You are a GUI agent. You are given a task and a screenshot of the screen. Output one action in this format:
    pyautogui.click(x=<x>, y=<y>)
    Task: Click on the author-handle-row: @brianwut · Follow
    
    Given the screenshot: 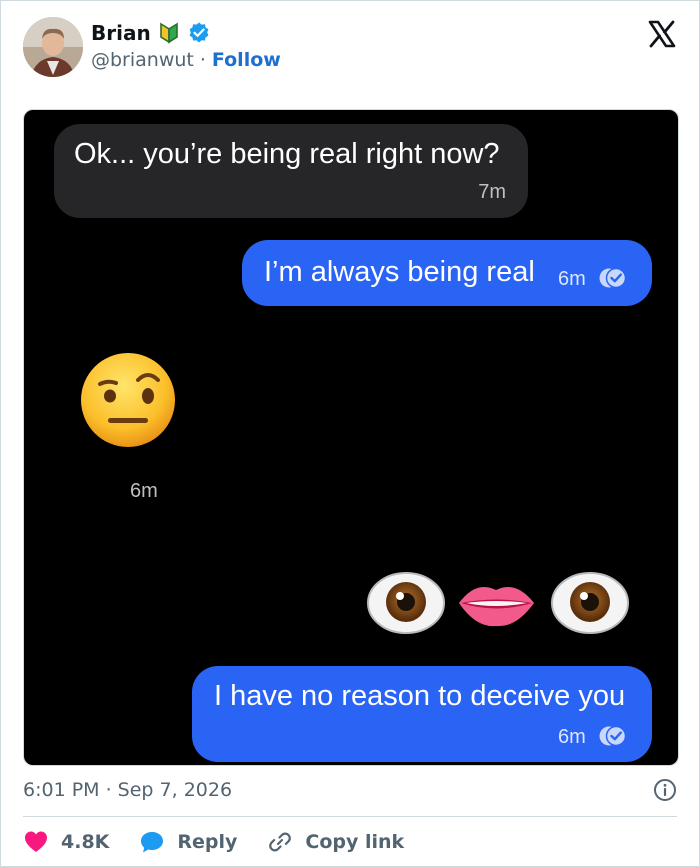 What is the action you would take?
    pyautogui.click(x=186, y=60)
    